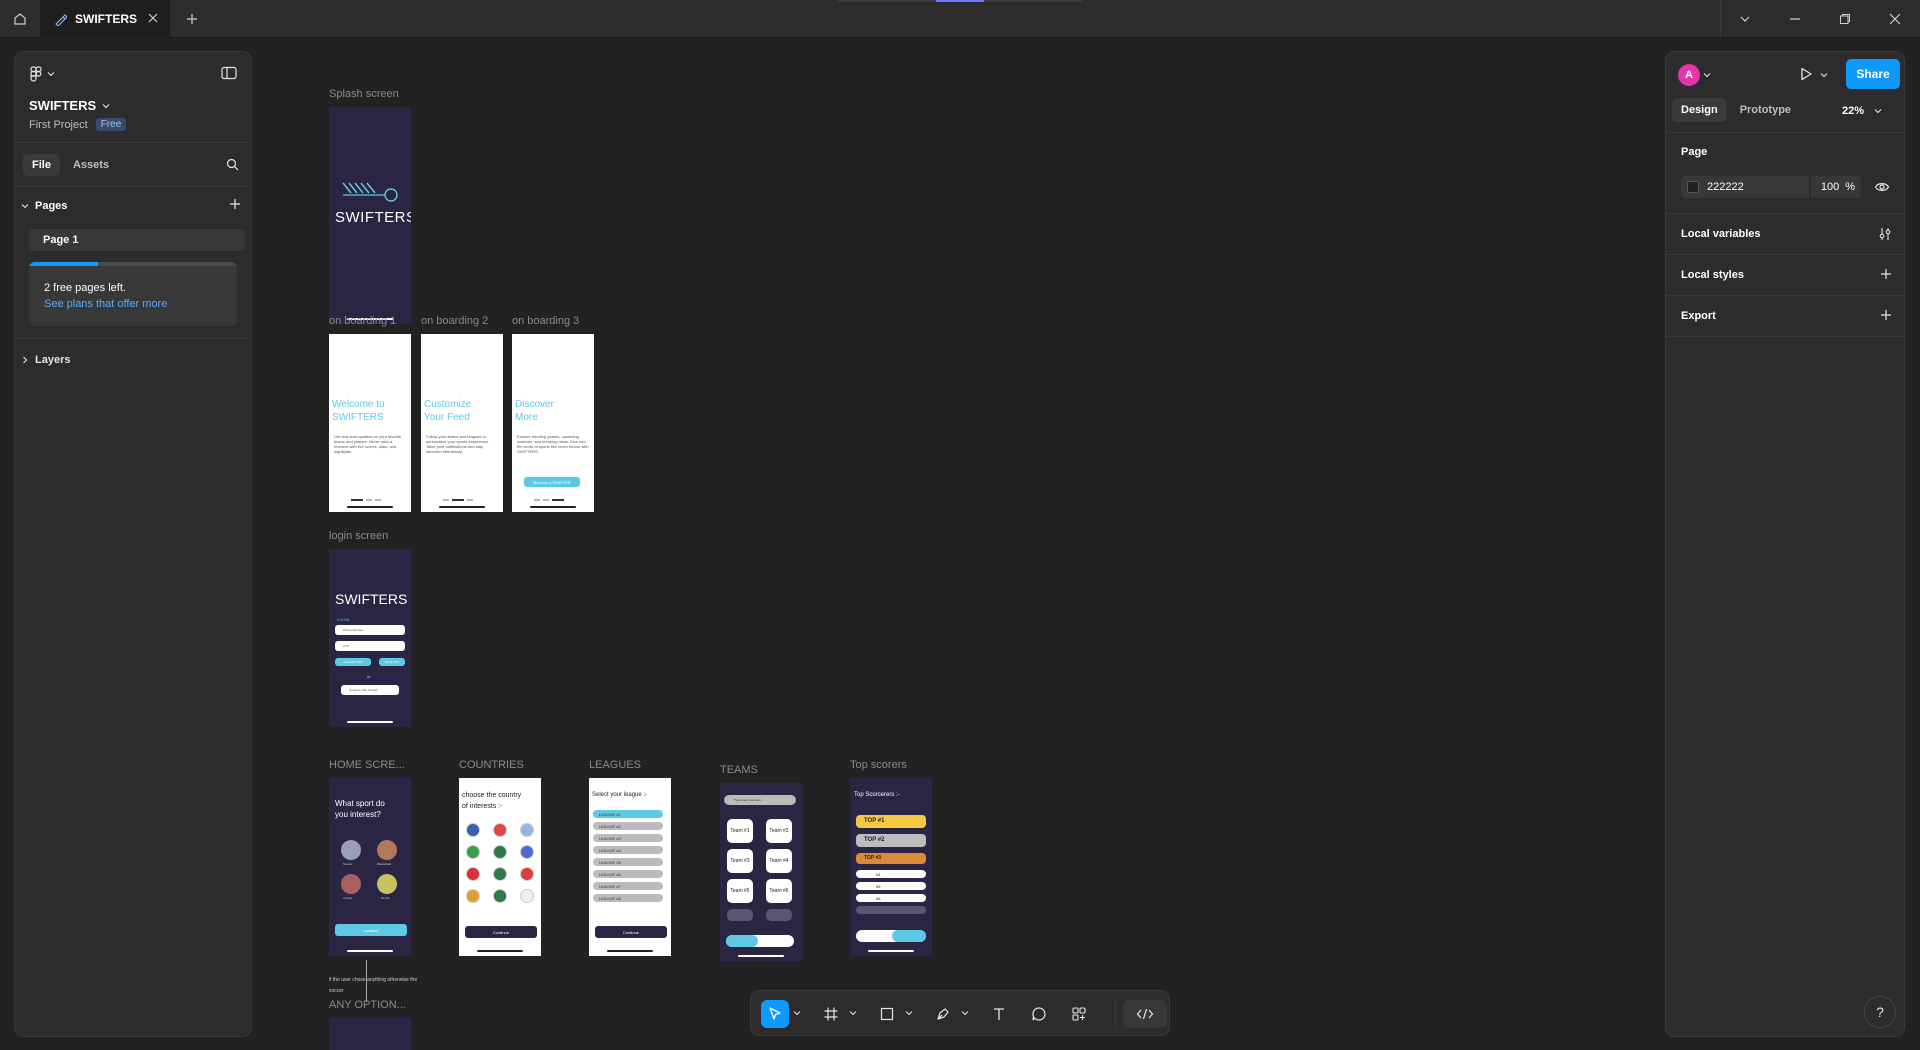  What do you see at coordinates (631, 932) in the screenshot?
I see `continue-button: Continue` at bounding box center [631, 932].